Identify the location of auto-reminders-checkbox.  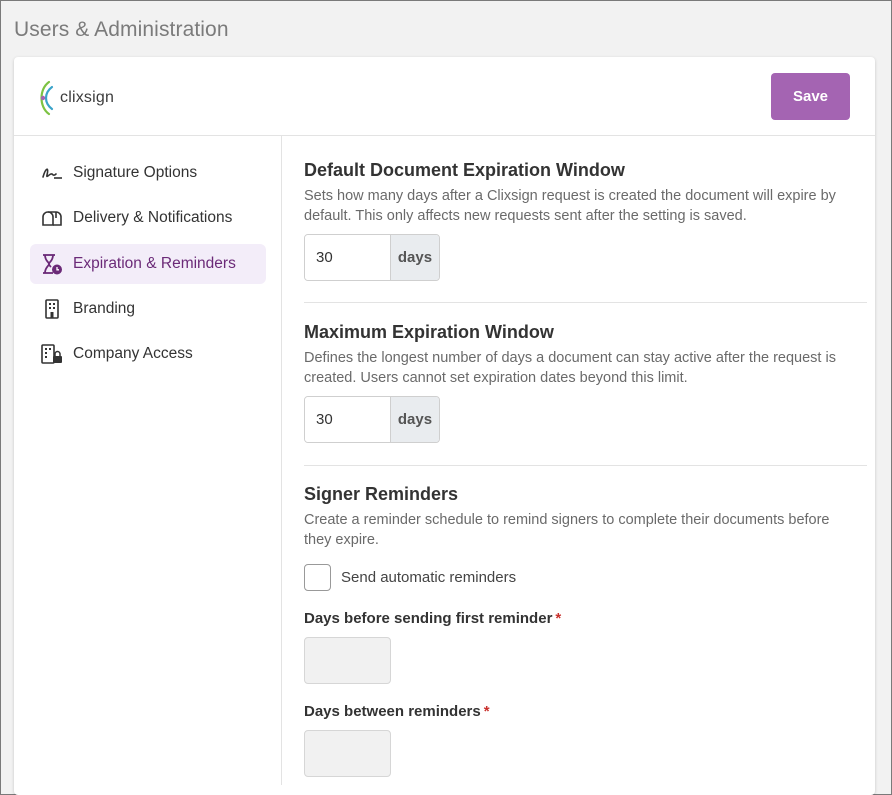
(317, 577).